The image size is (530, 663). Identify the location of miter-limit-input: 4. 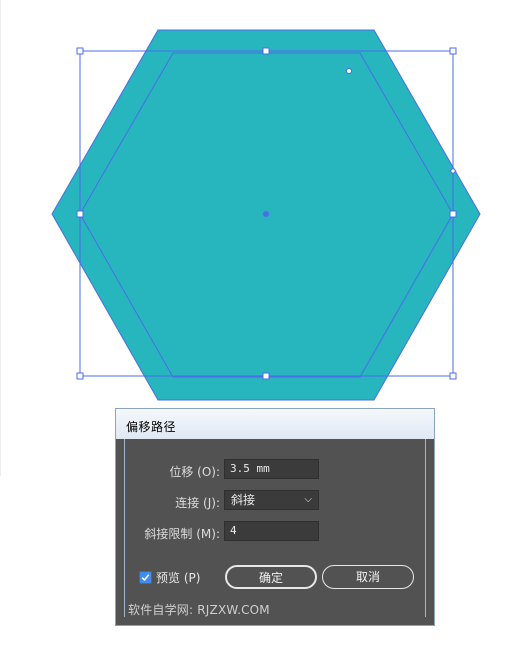
(271, 531).